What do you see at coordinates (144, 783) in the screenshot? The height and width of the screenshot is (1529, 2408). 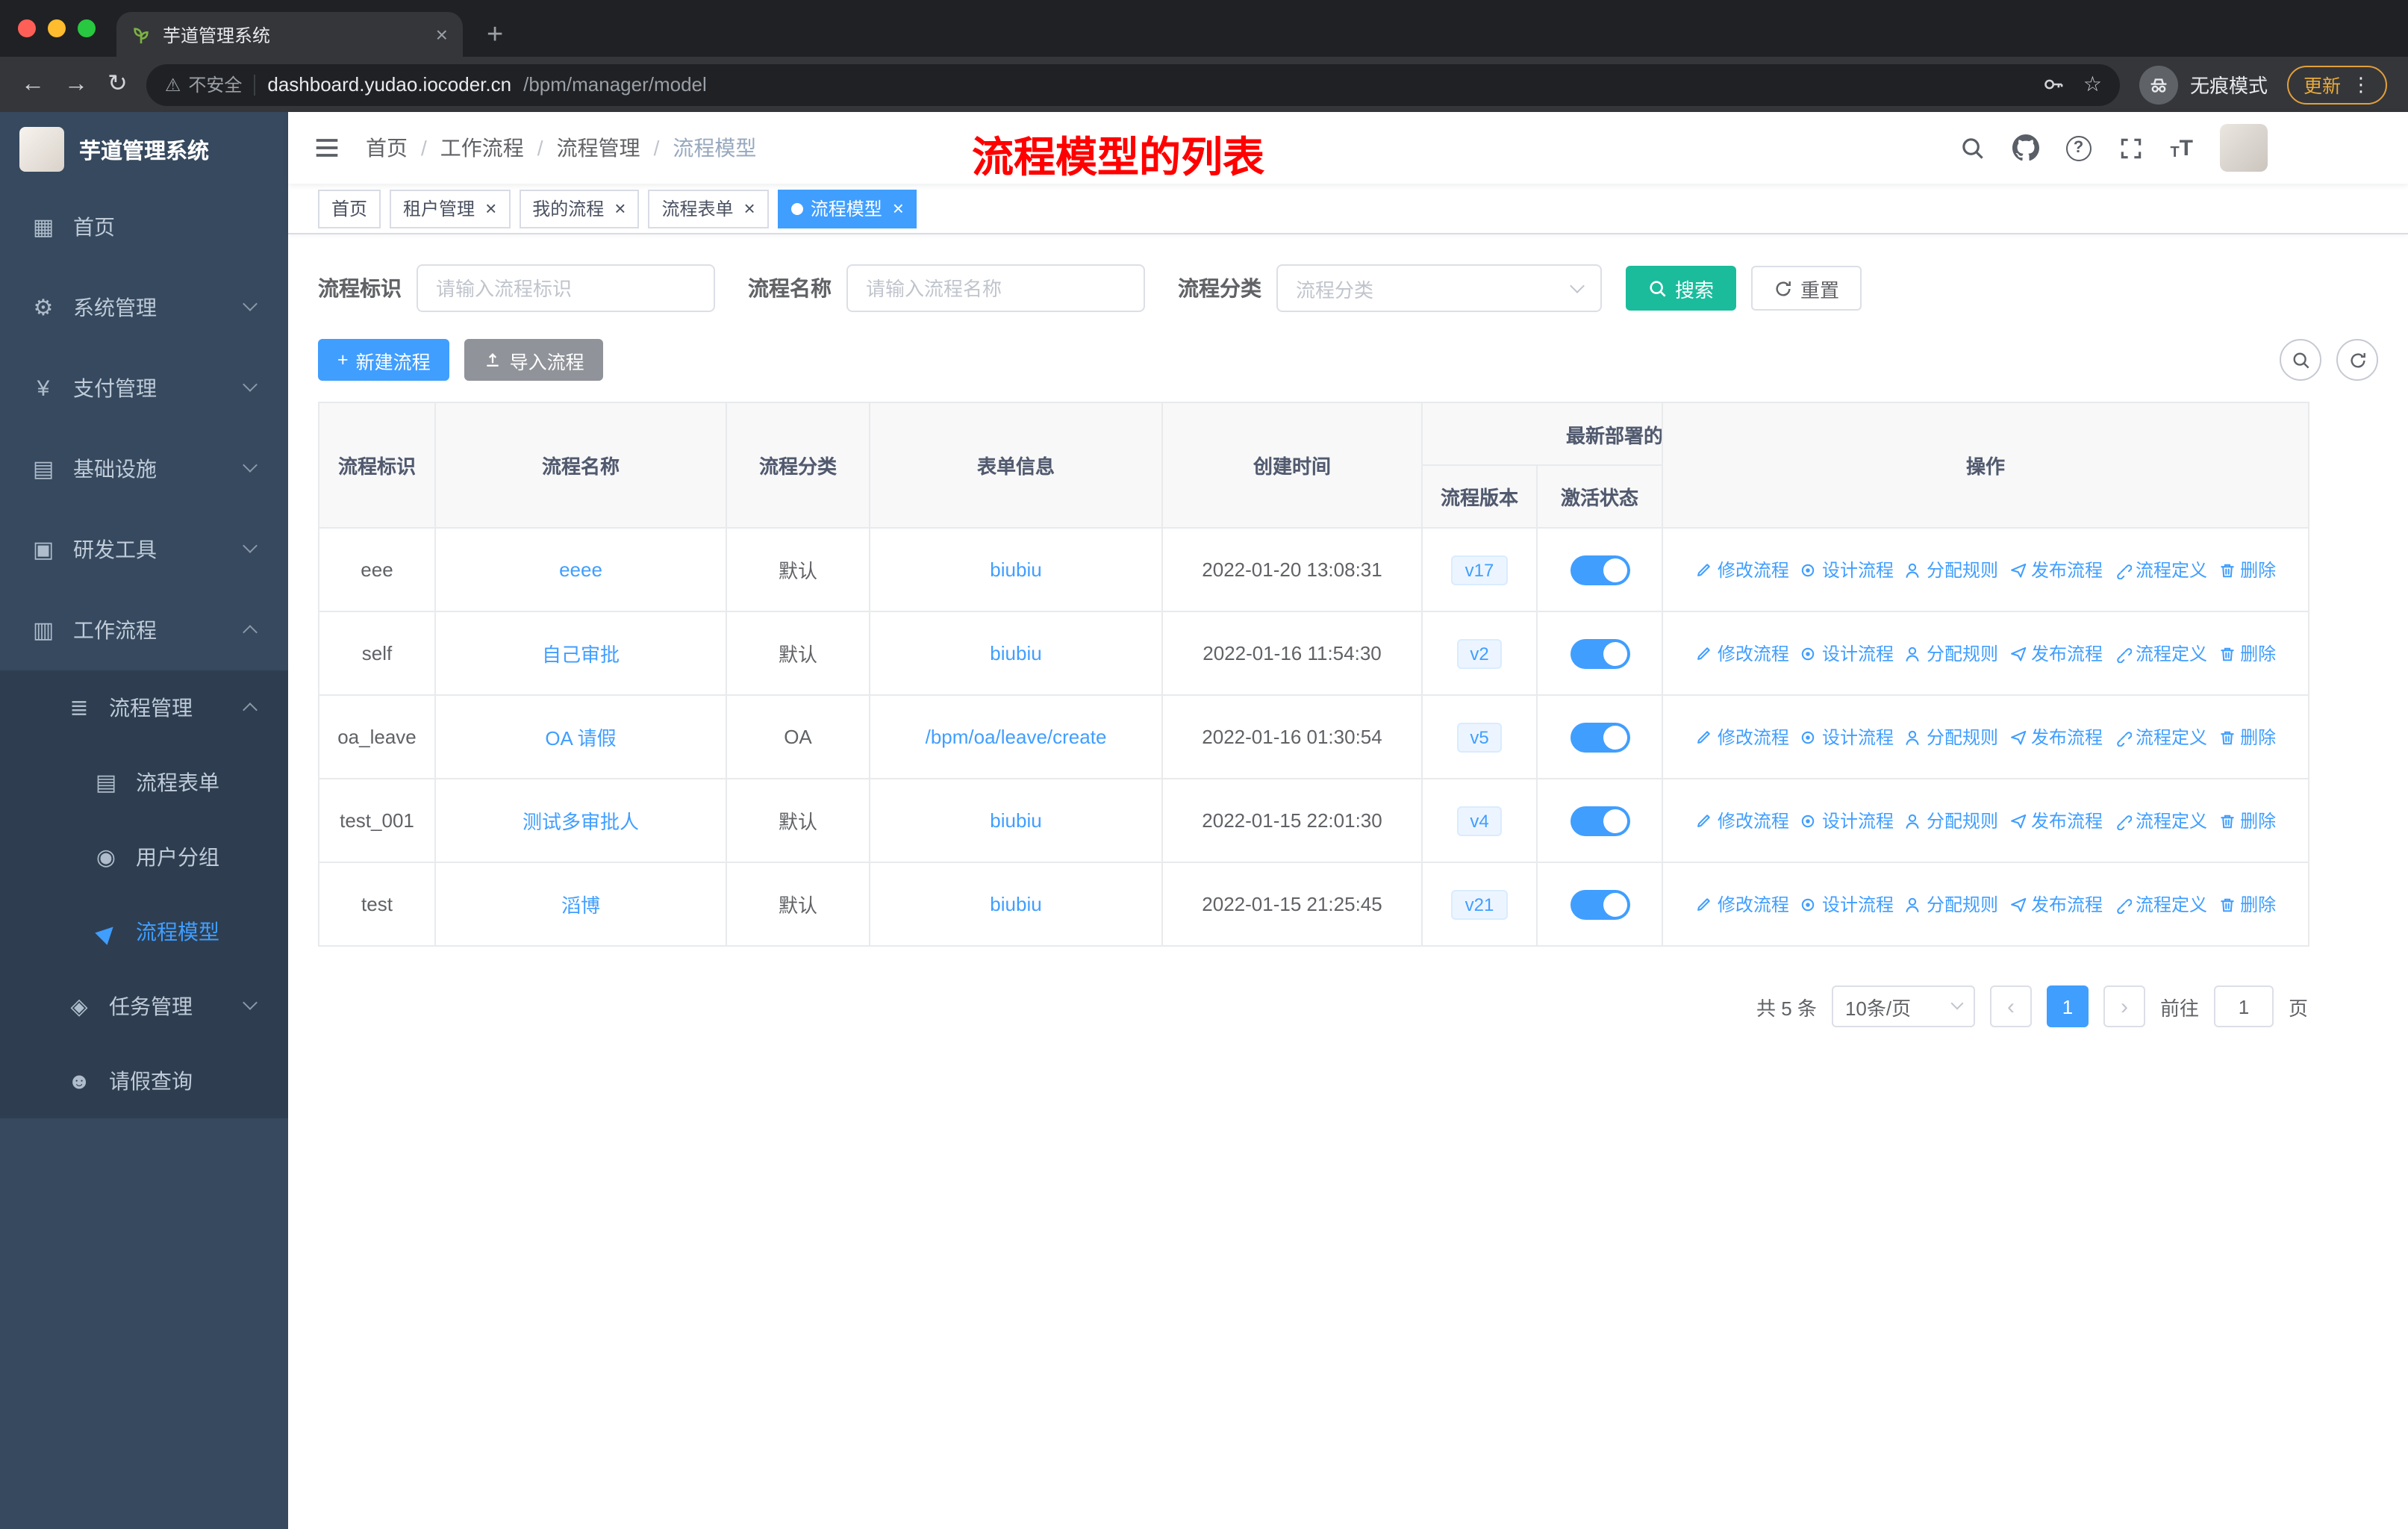 I see `sidebar-item-process-form: ▤ 流程表单` at bounding box center [144, 783].